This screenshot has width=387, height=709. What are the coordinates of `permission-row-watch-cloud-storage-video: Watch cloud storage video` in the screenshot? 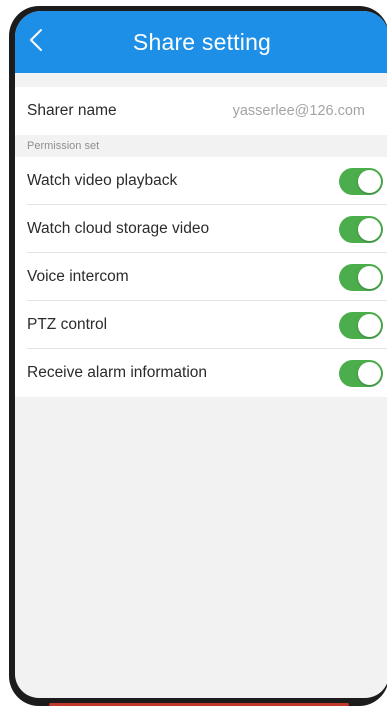 It's located at (201, 229).